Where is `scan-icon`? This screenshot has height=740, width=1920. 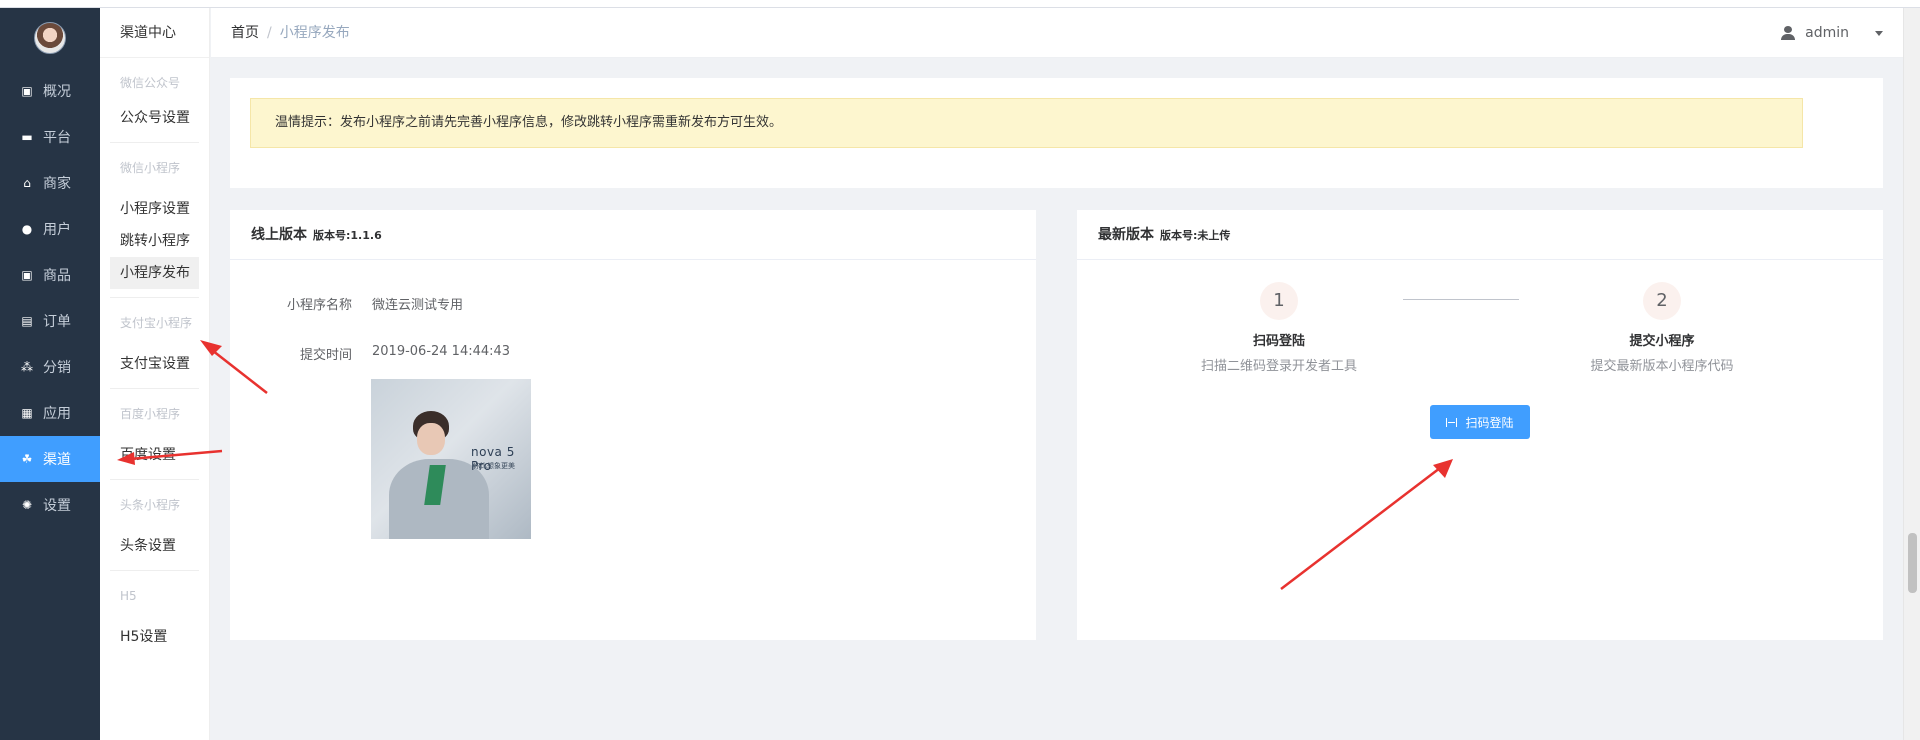
scan-icon is located at coordinates (1452, 422).